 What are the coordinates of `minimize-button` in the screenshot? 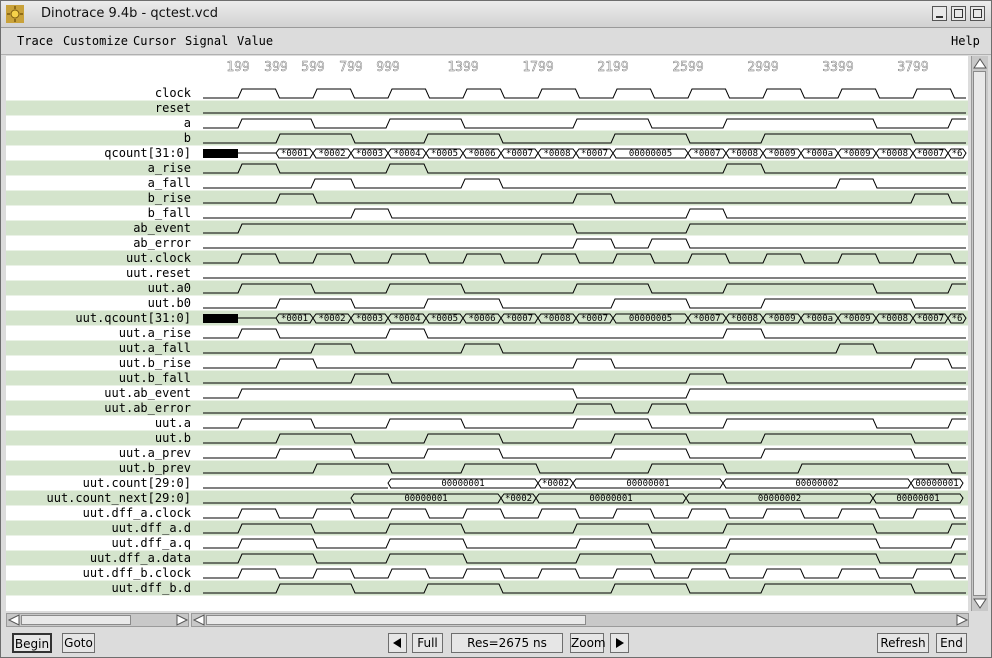 It's located at (939, 13).